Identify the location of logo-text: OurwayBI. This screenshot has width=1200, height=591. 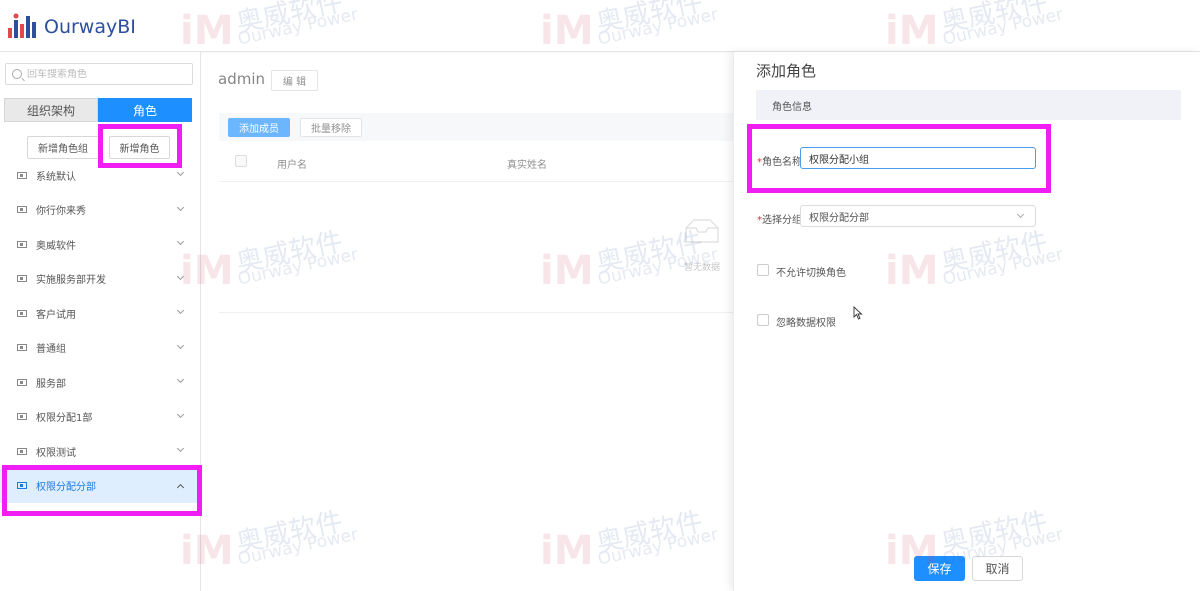
(90, 27).